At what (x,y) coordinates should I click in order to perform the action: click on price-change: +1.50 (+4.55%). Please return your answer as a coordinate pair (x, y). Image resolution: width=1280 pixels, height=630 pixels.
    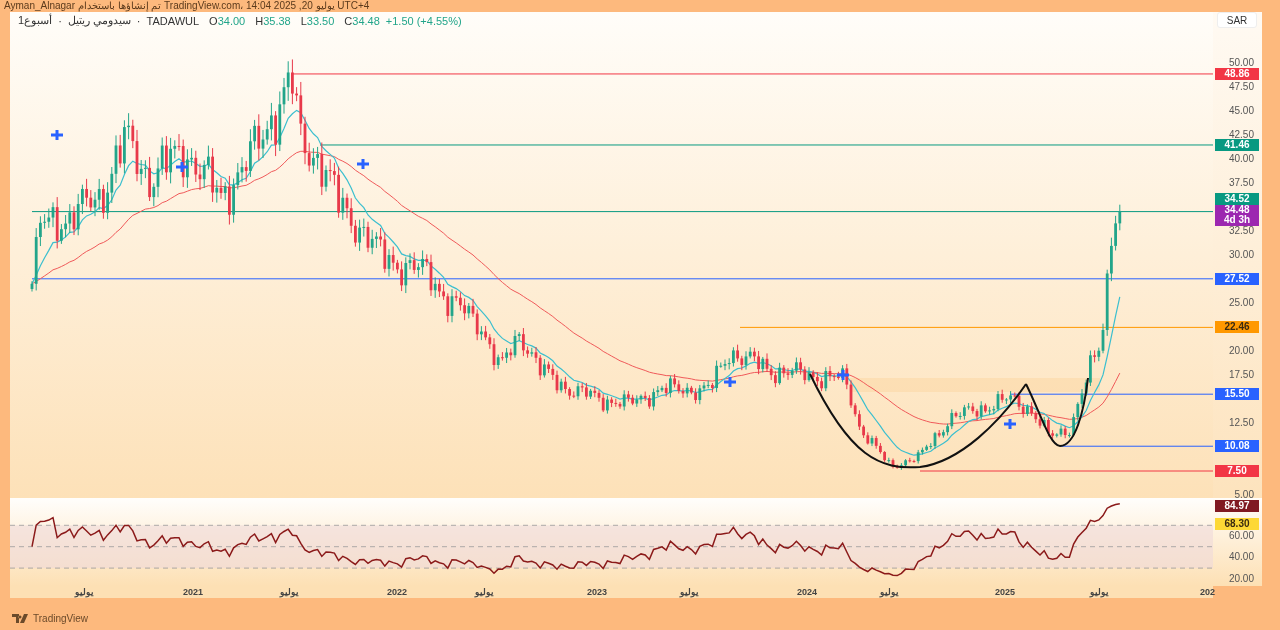
    Looking at the image, I should click on (423, 20).